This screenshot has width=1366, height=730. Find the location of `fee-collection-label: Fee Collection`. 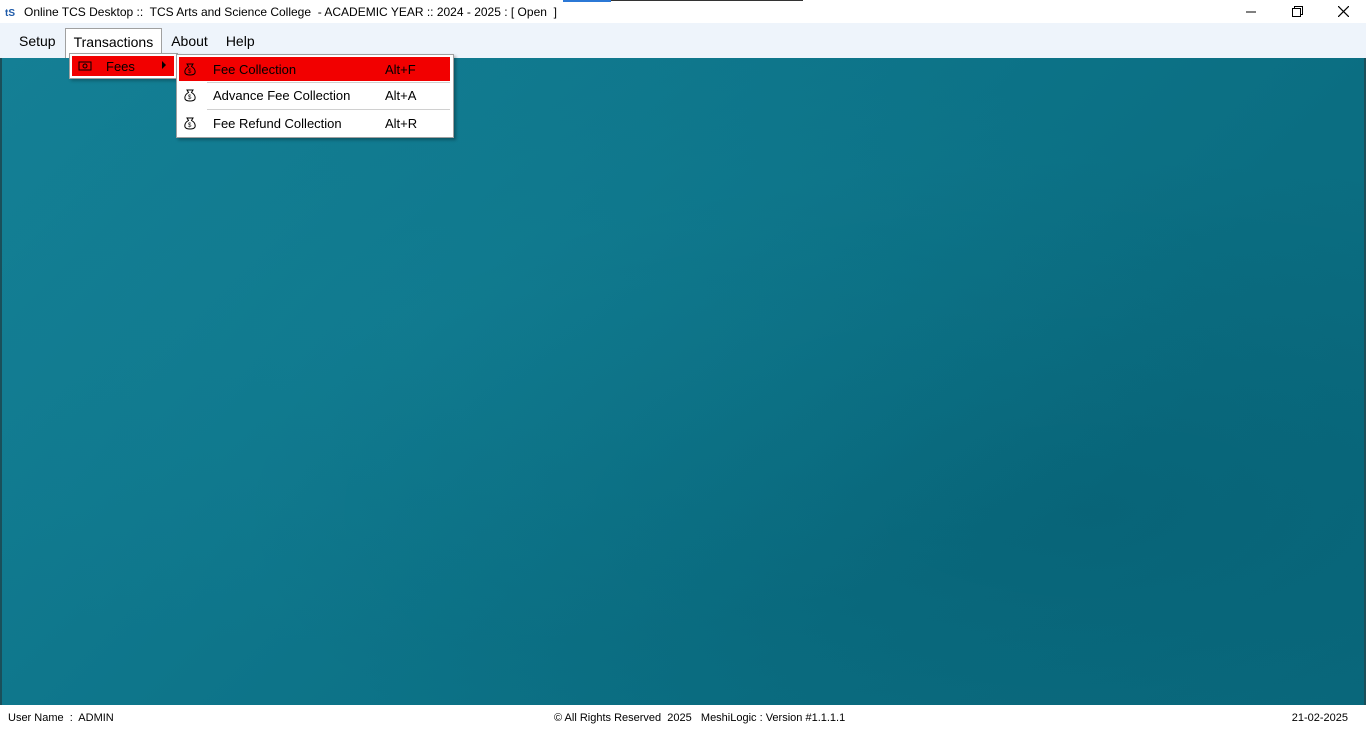

fee-collection-label: Fee Collection is located at coordinates (255, 69).